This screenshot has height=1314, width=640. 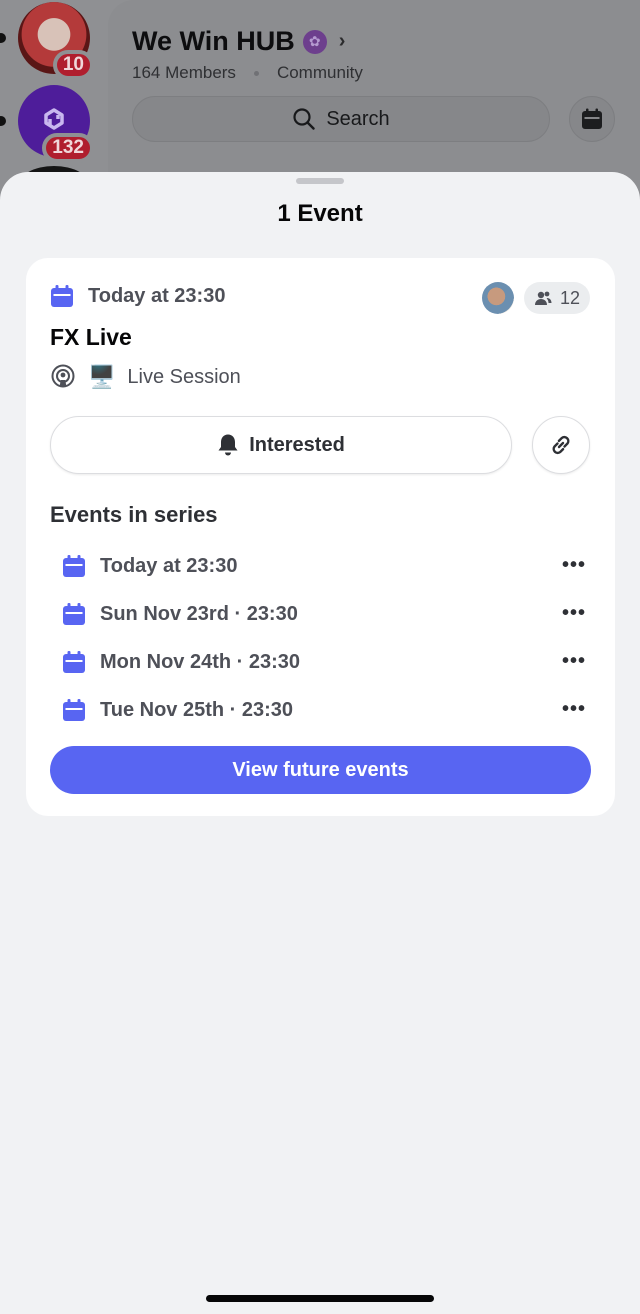 I want to click on mention-badge: 10, so click(x=73, y=65).